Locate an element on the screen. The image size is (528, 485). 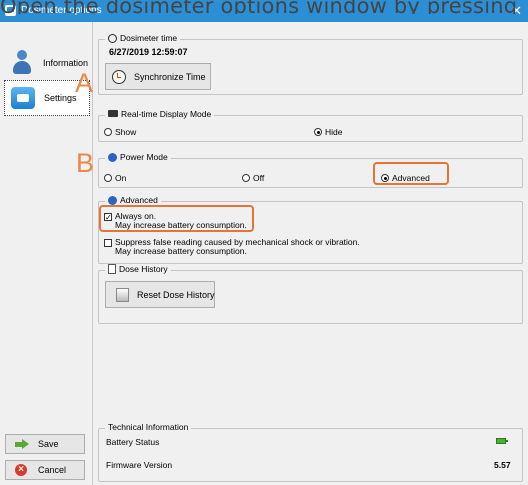
realtime-display-group: Real-time Display Mode Show Hide is located at coordinates (310, 125).